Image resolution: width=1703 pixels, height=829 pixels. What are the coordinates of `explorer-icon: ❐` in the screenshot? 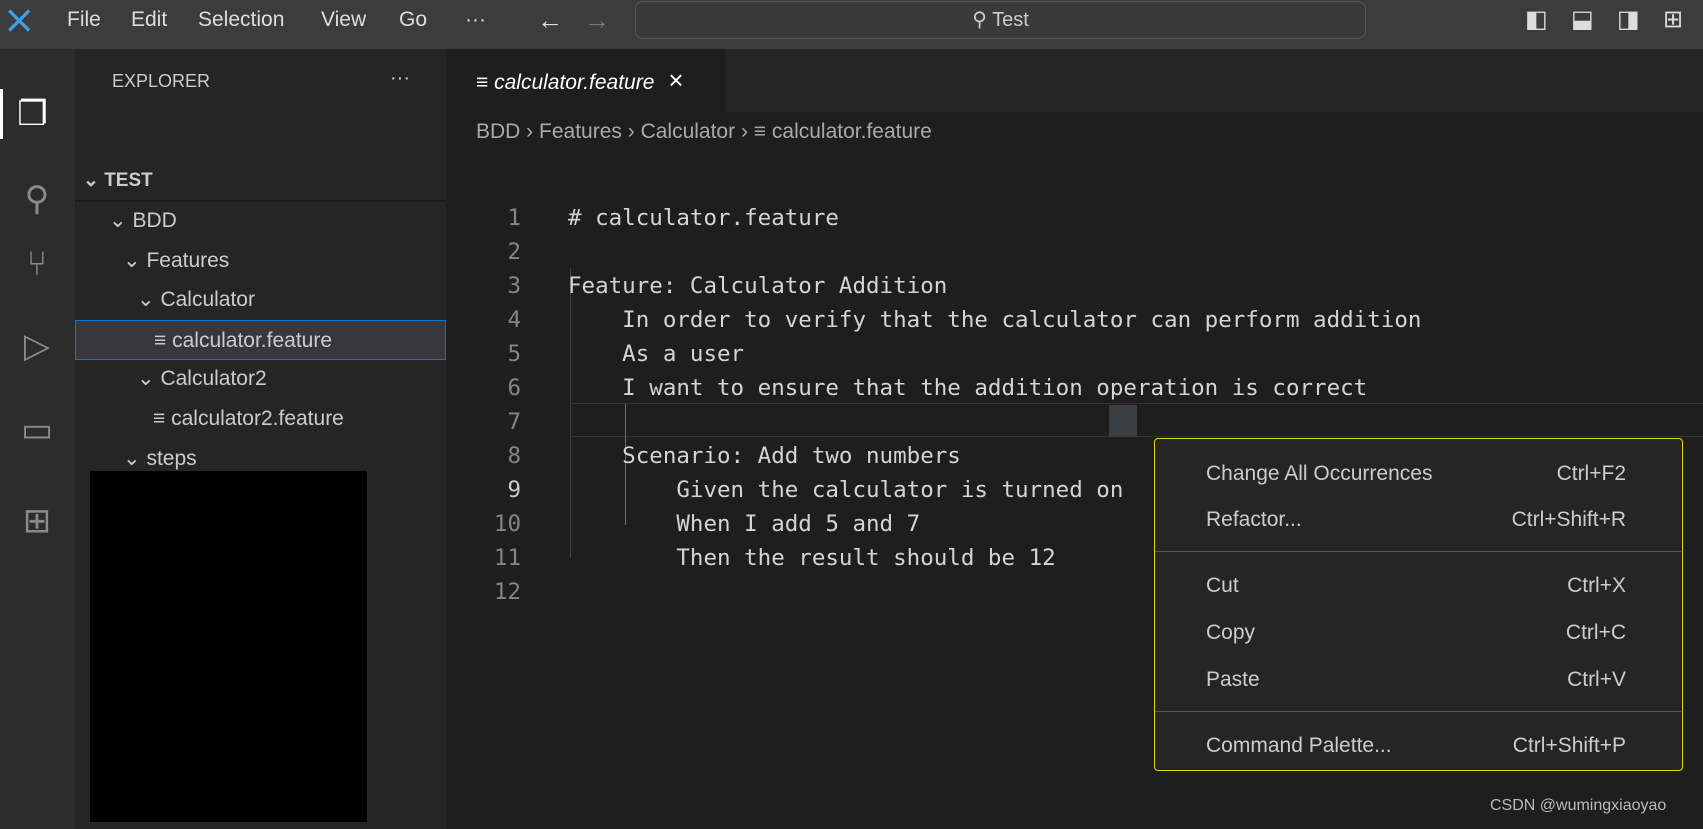 It's located at (31, 114).